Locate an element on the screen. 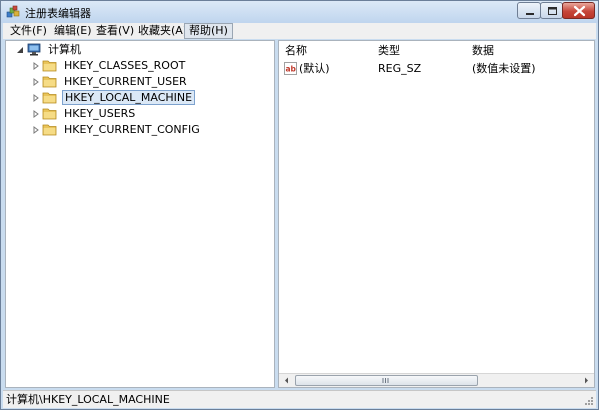 The image size is (599, 410). value-type: REG_SZ is located at coordinates (400, 68).